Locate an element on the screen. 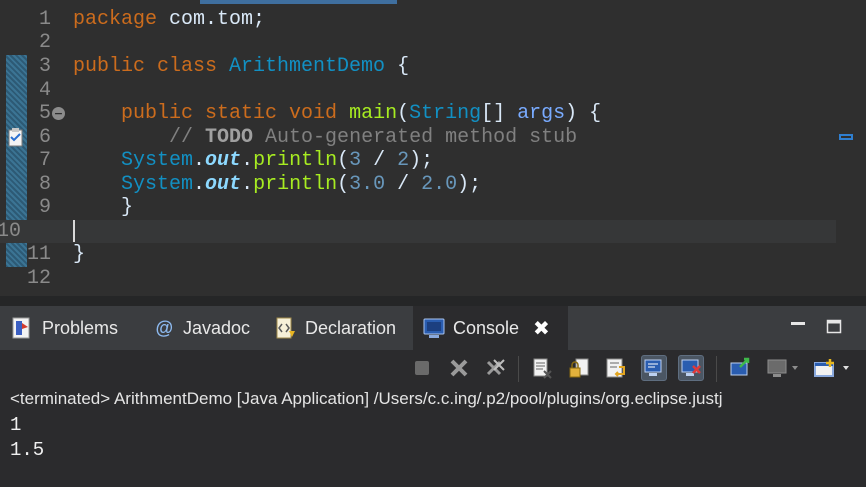  code-token: 2 is located at coordinates (403, 160).